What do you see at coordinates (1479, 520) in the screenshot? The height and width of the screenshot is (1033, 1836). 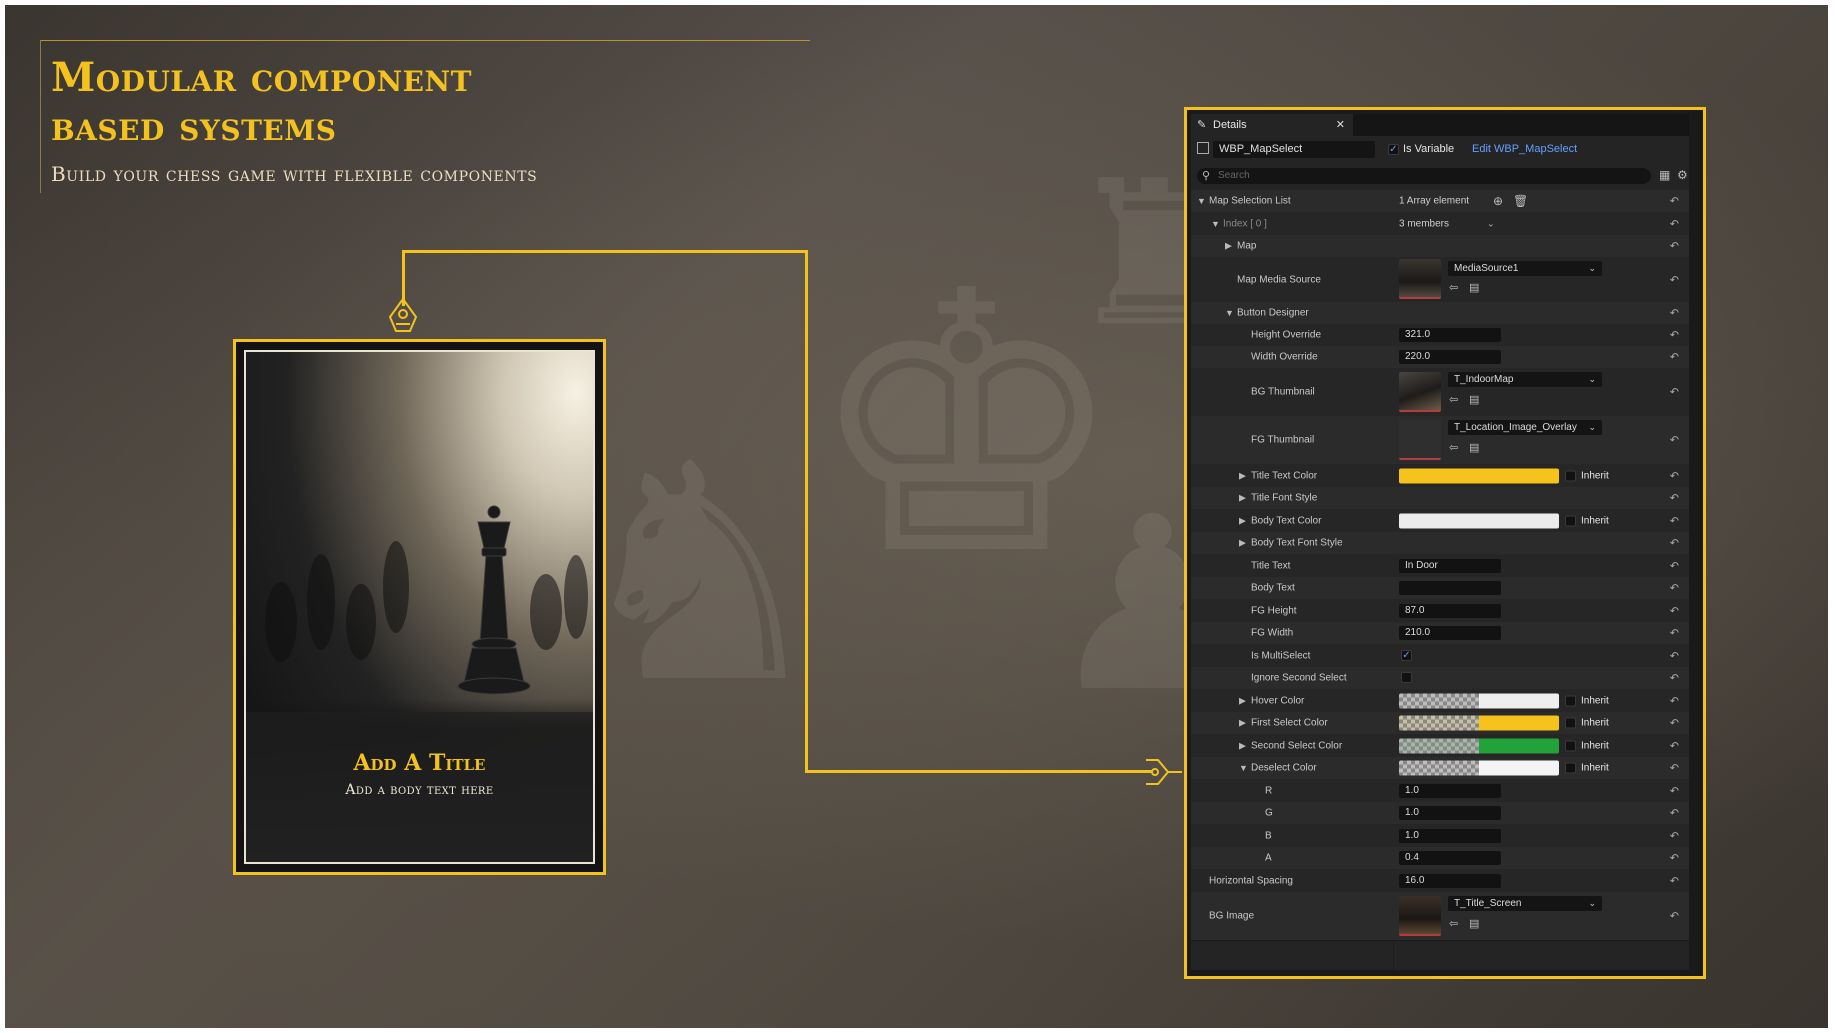 I see `body-text-color-swatch` at bounding box center [1479, 520].